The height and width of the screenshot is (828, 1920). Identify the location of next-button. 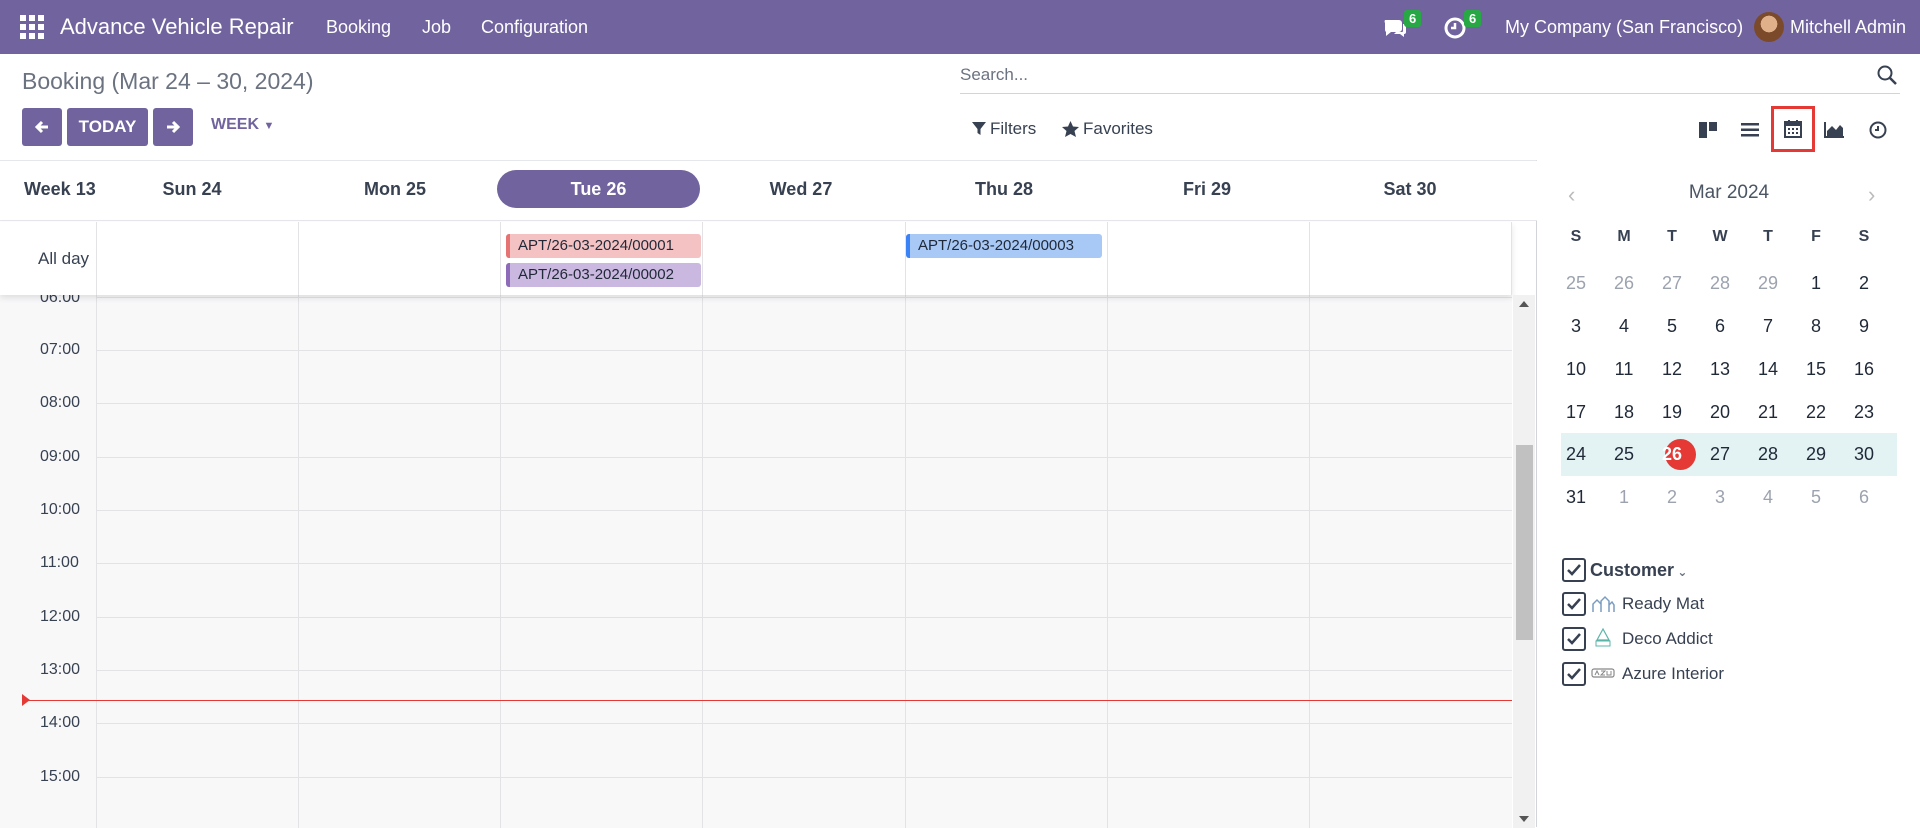
(173, 127).